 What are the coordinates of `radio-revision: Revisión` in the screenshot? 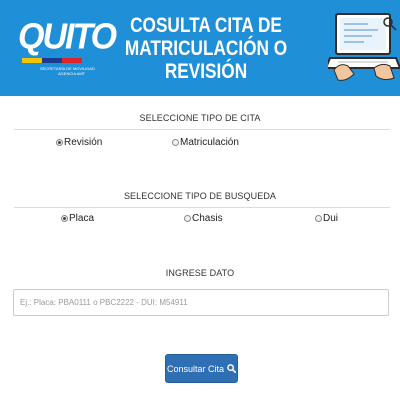 It's located at (79, 142).